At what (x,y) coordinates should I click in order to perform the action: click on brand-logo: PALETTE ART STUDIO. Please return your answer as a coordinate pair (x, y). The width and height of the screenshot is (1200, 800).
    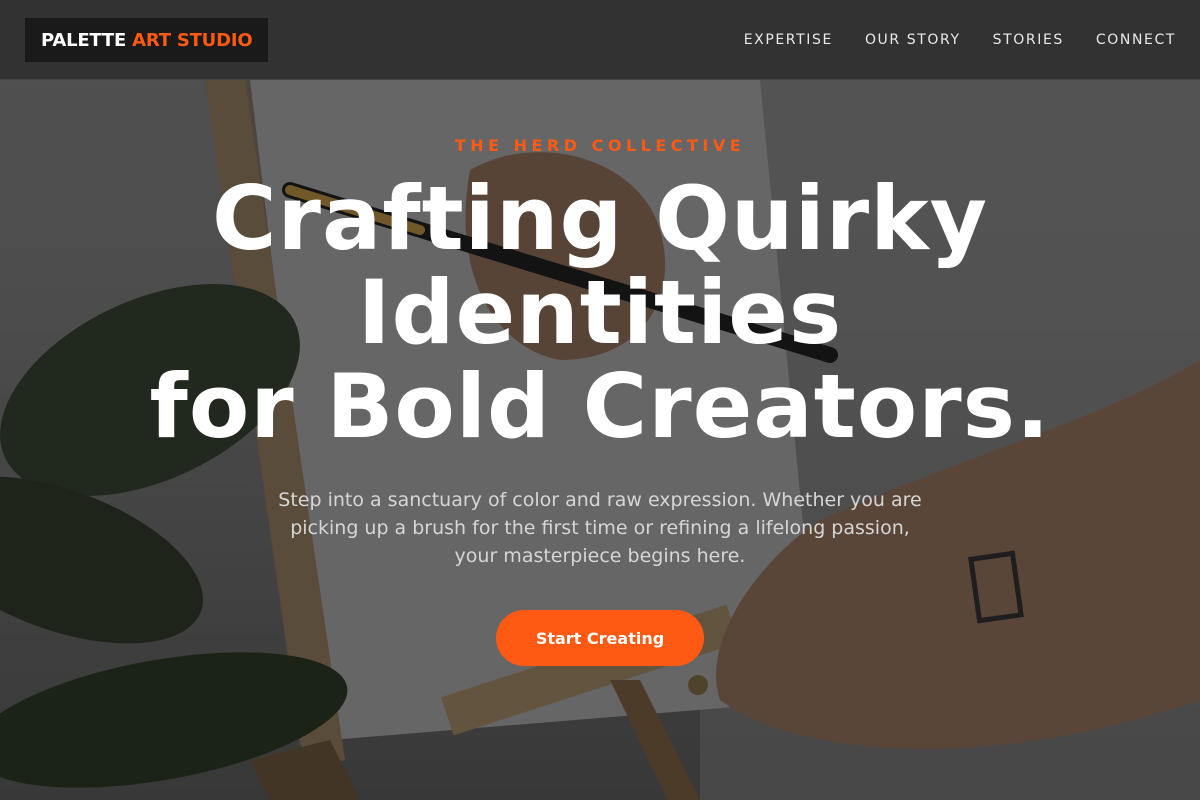
    Looking at the image, I should click on (147, 40).